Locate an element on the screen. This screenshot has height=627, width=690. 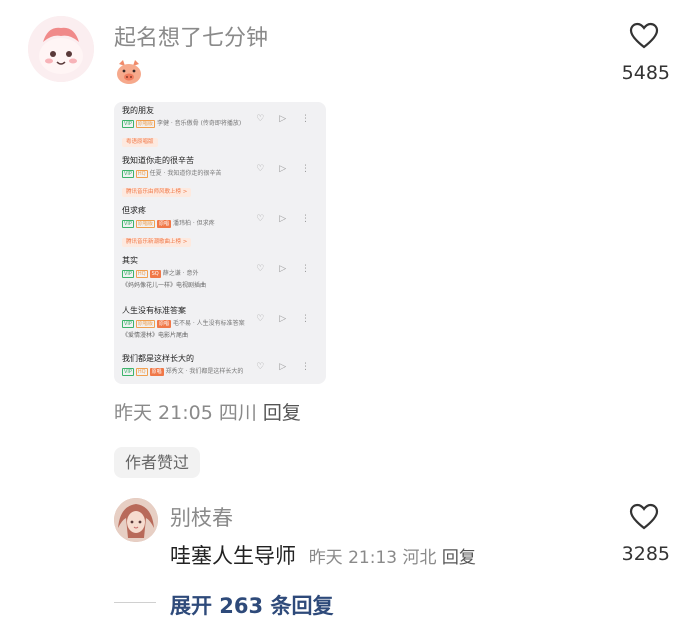
reply-text: 哇塞人生导师 is located at coordinates (233, 556).